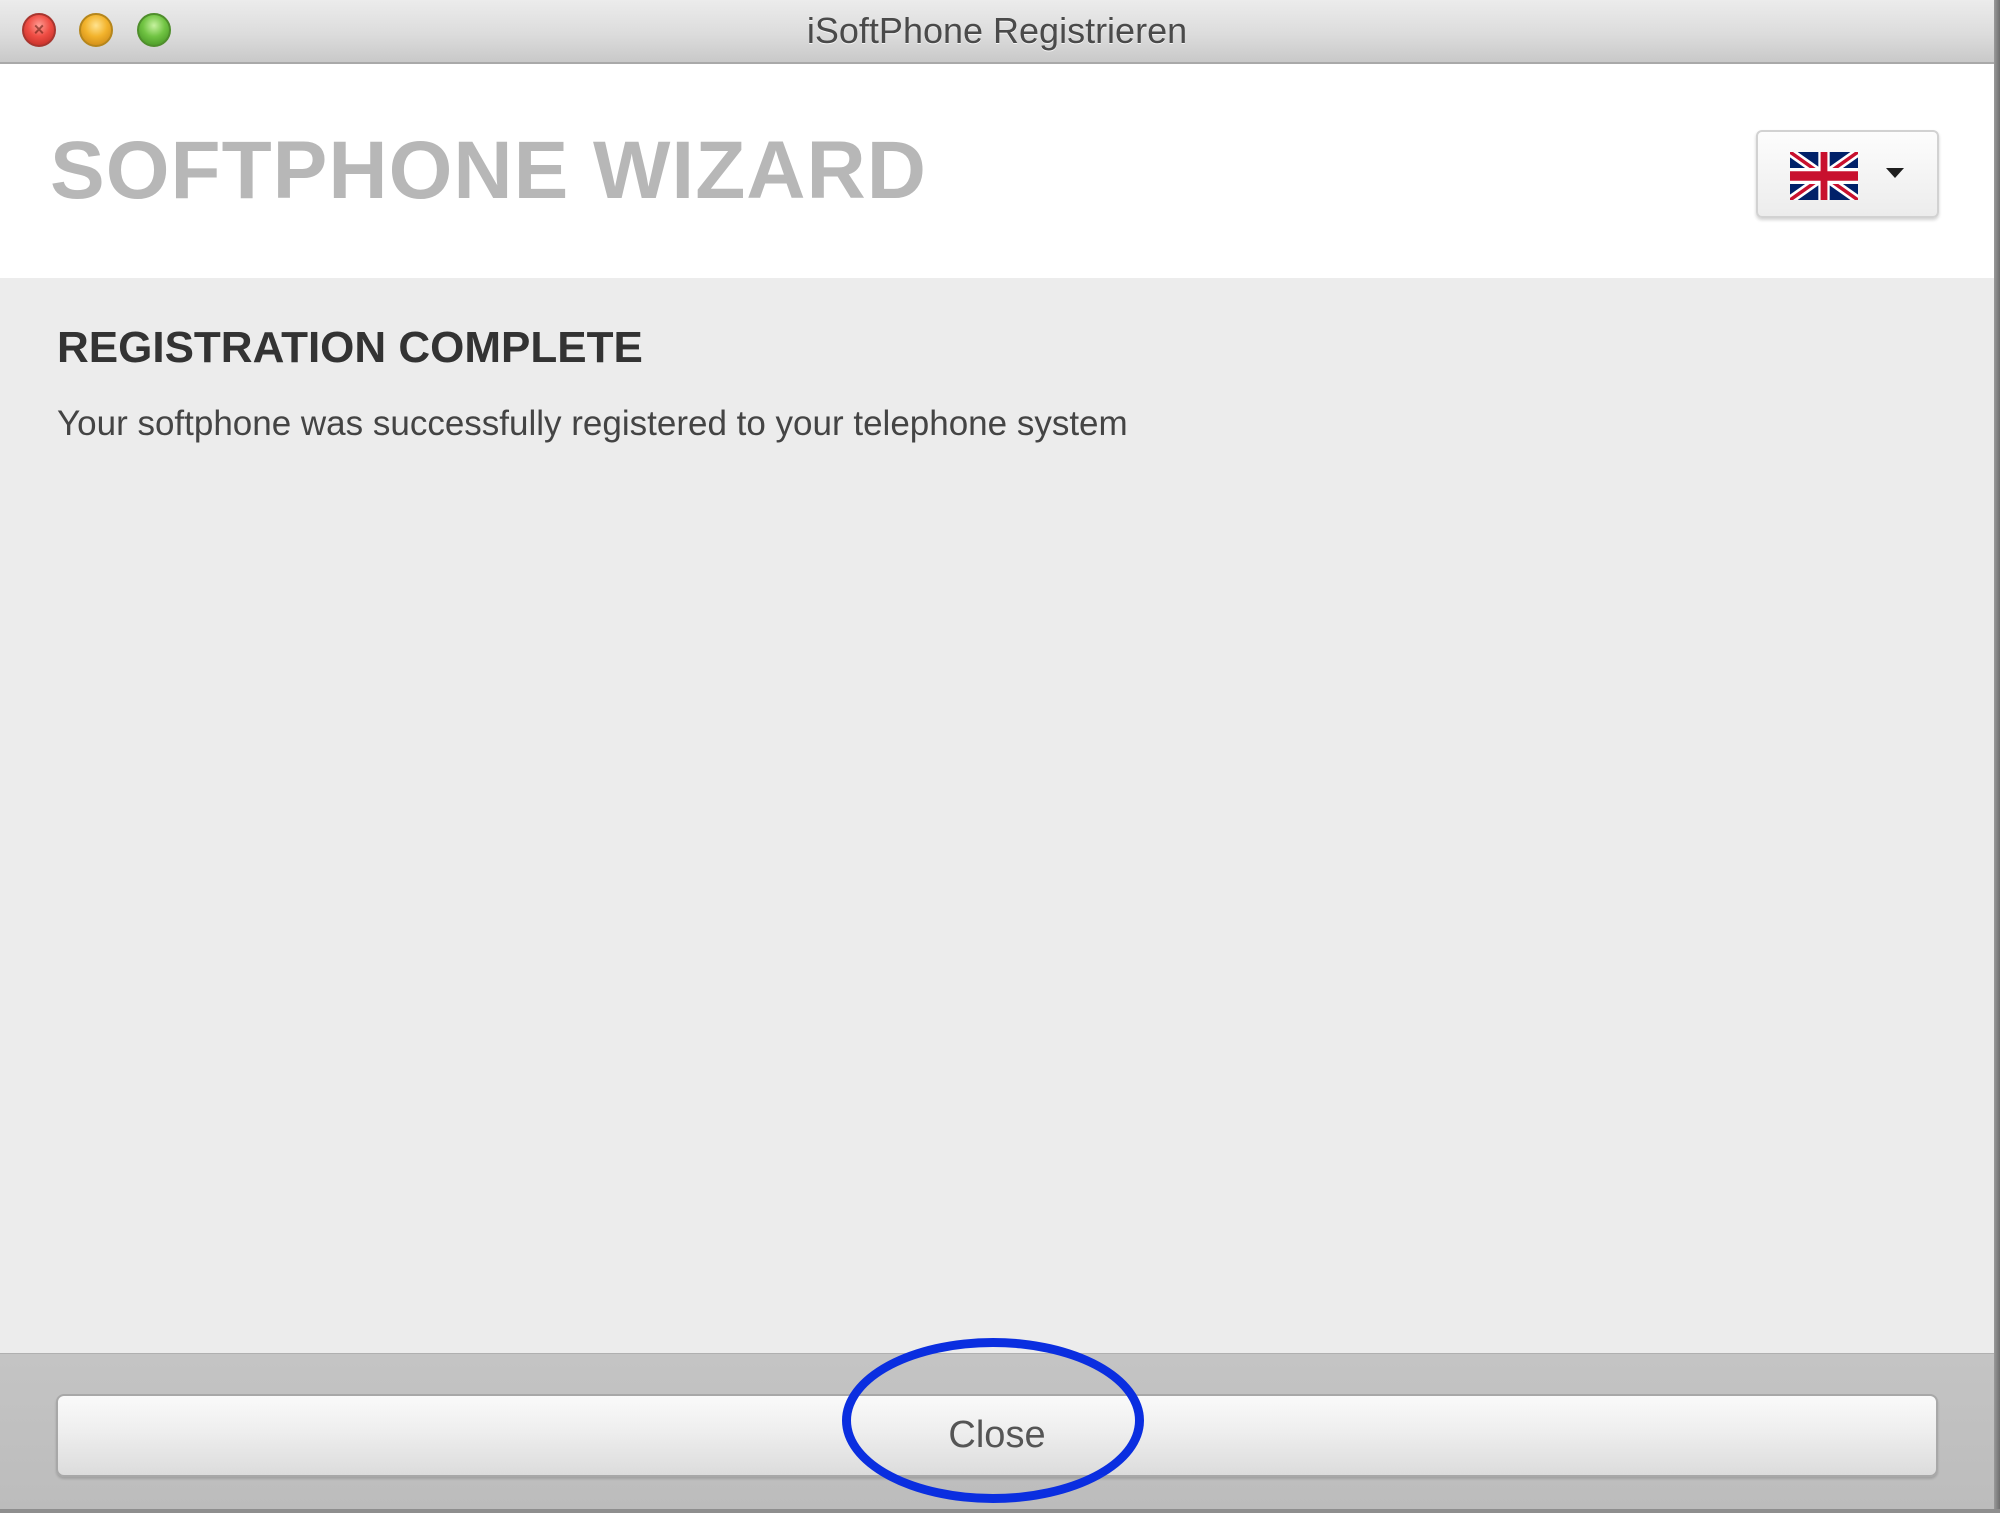 Image resolution: width=2000 pixels, height=1513 pixels. I want to click on close-button: Close, so click(997, 1435).